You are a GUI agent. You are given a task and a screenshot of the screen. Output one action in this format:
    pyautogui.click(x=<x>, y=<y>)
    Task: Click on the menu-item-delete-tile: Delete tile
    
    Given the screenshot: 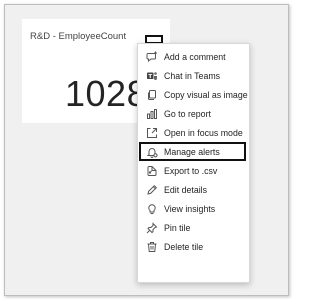 What is the action you would take?
    pyautogui.click(x=192, y=246)
    